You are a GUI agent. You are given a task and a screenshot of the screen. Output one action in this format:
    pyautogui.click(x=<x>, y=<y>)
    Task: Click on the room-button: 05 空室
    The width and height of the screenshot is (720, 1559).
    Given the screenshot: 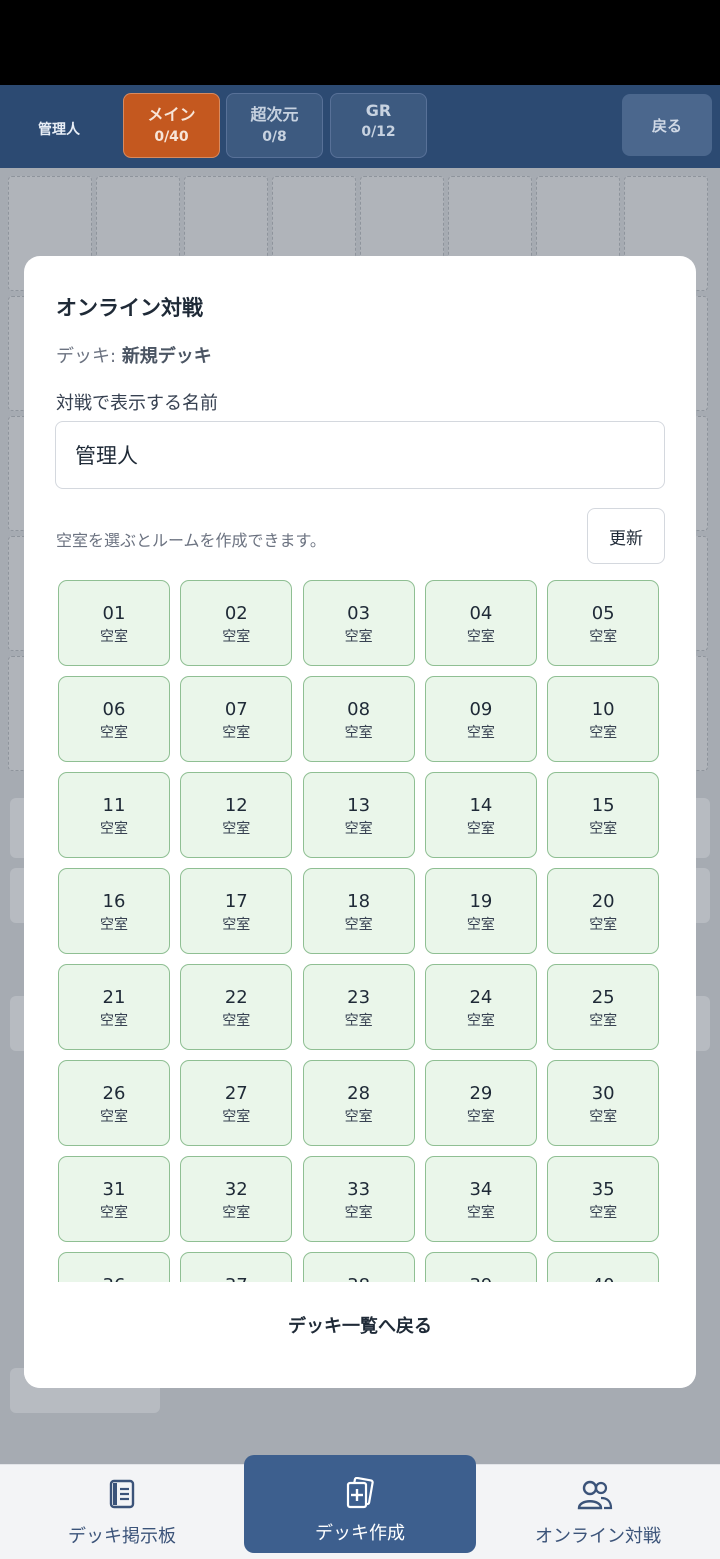 What is the action you would take?
    pyautogui.click(x=603, y=623)
    